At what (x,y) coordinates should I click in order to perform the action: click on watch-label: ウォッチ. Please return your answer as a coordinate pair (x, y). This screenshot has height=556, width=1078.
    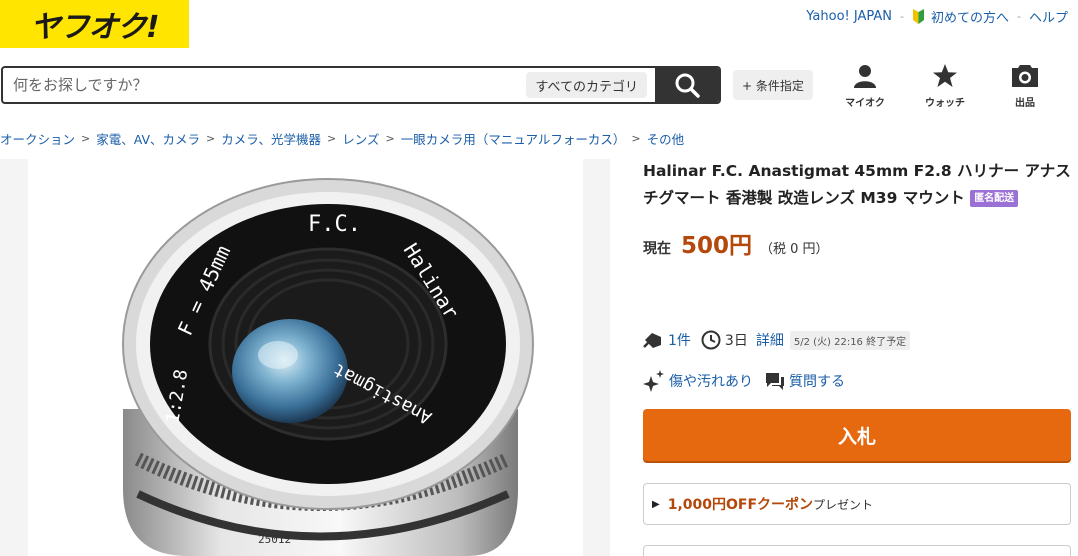
    Looking at the image, I should click on (945, 103).